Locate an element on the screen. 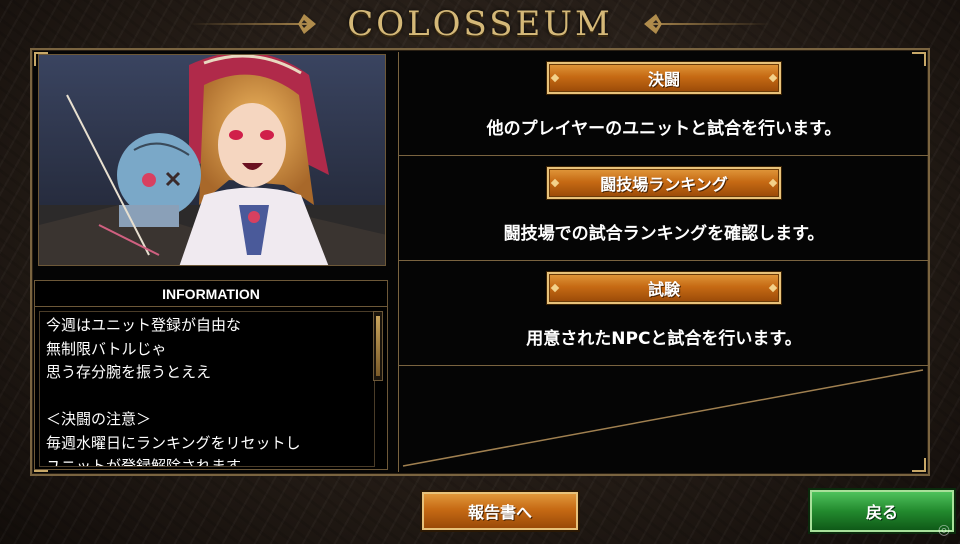 The width and height of the screenshot is (960, 544). character-portrait is located at coordinates (212, 160).